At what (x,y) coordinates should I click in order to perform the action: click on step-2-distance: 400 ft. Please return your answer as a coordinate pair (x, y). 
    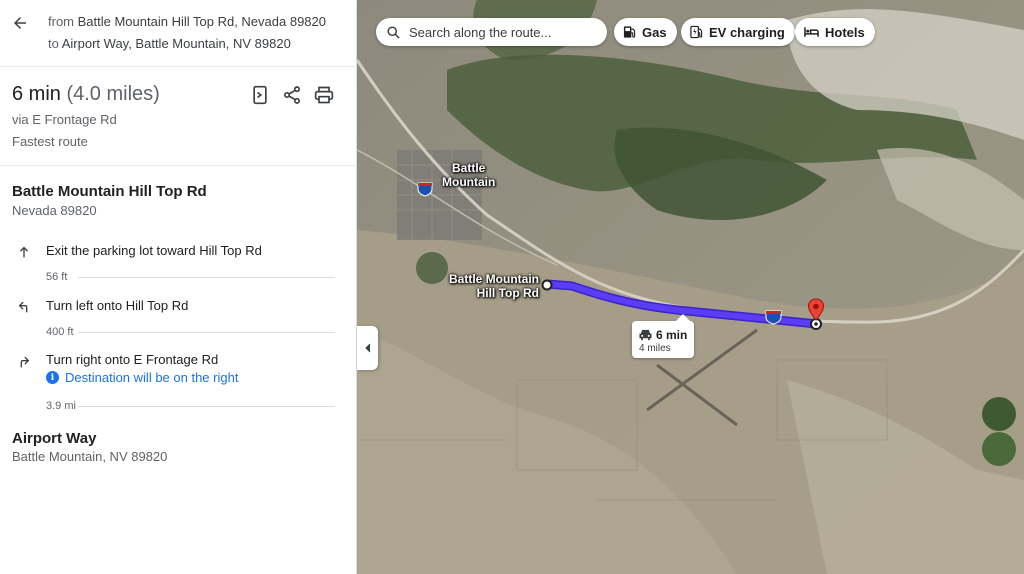
    Looking at the image, I should click on (60, 332).